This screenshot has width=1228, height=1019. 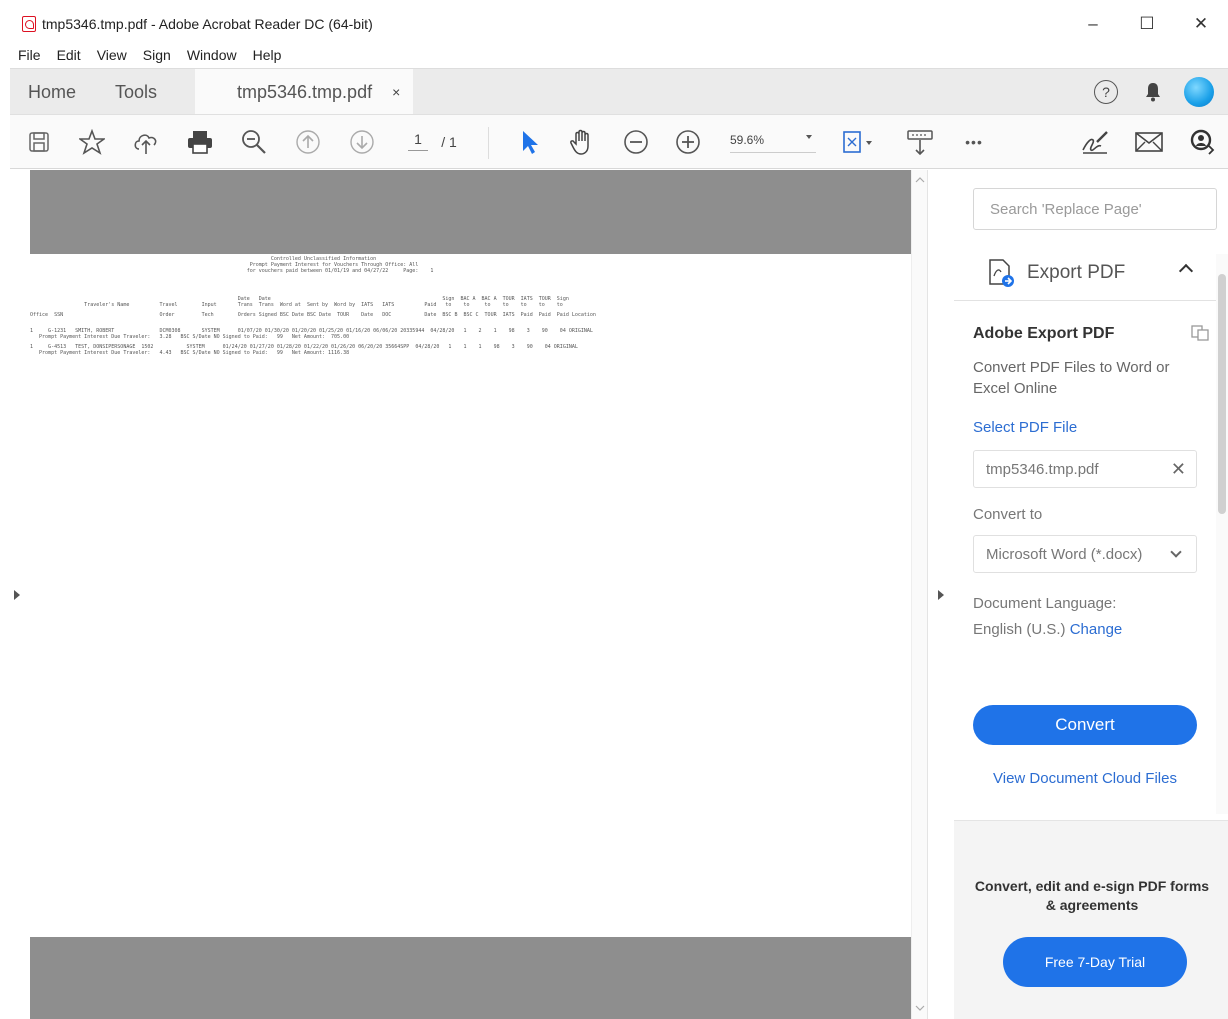 I want to click on hand-tool-icon, so click(x=582, y=142).